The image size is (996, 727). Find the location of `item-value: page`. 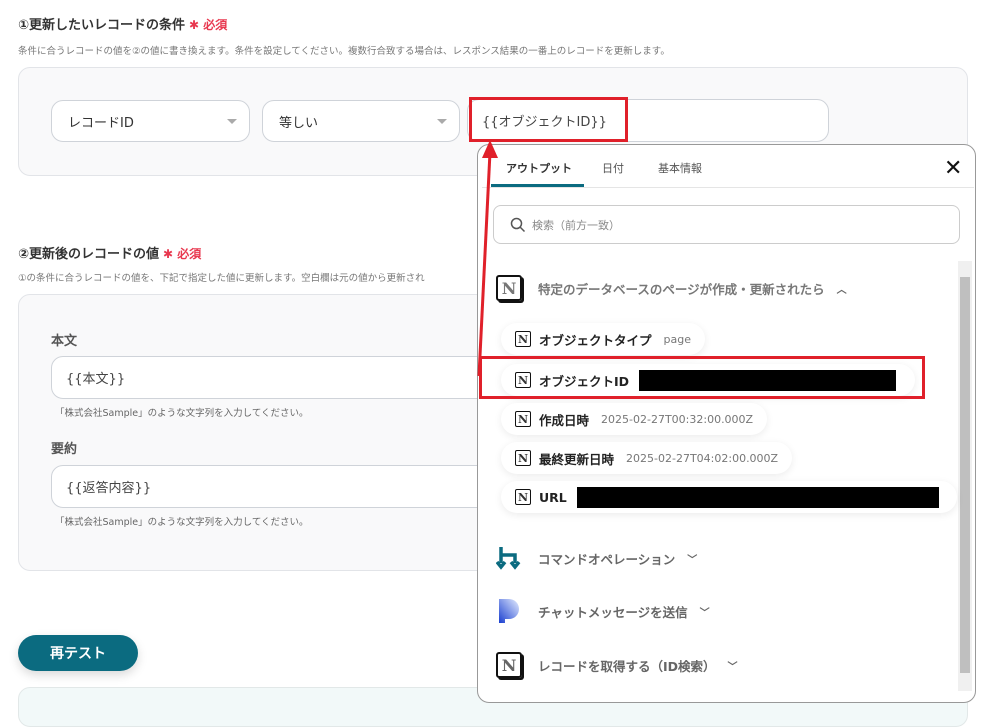

item-value: page is located at coordinates (677, 339).